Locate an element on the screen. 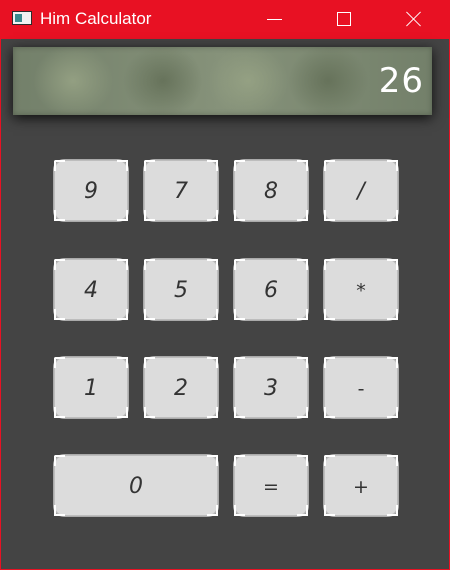 Image resolution: width=450 pixels, height=570 pixels. key-1: 1 is located at coordinates (91, 387).